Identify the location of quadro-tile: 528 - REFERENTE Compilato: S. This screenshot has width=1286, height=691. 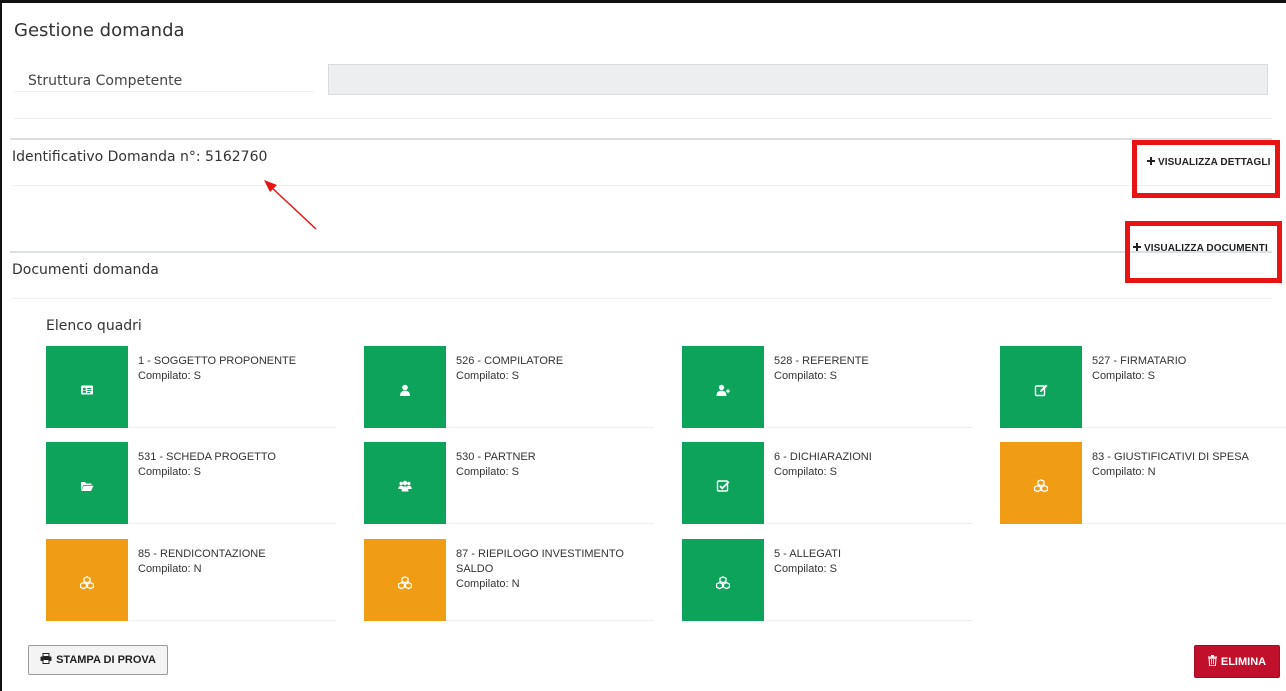
(827, 387).